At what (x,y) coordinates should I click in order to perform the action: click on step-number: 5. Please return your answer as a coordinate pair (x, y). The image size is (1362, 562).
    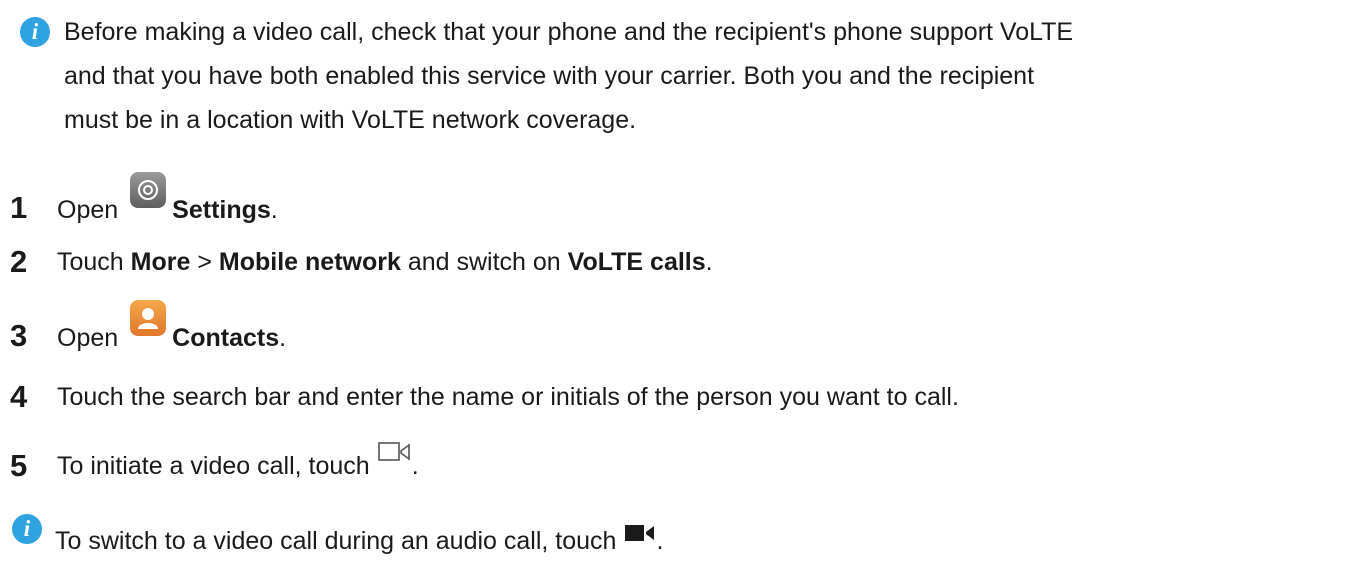
    Looking at the image, I should click on (19, 465).